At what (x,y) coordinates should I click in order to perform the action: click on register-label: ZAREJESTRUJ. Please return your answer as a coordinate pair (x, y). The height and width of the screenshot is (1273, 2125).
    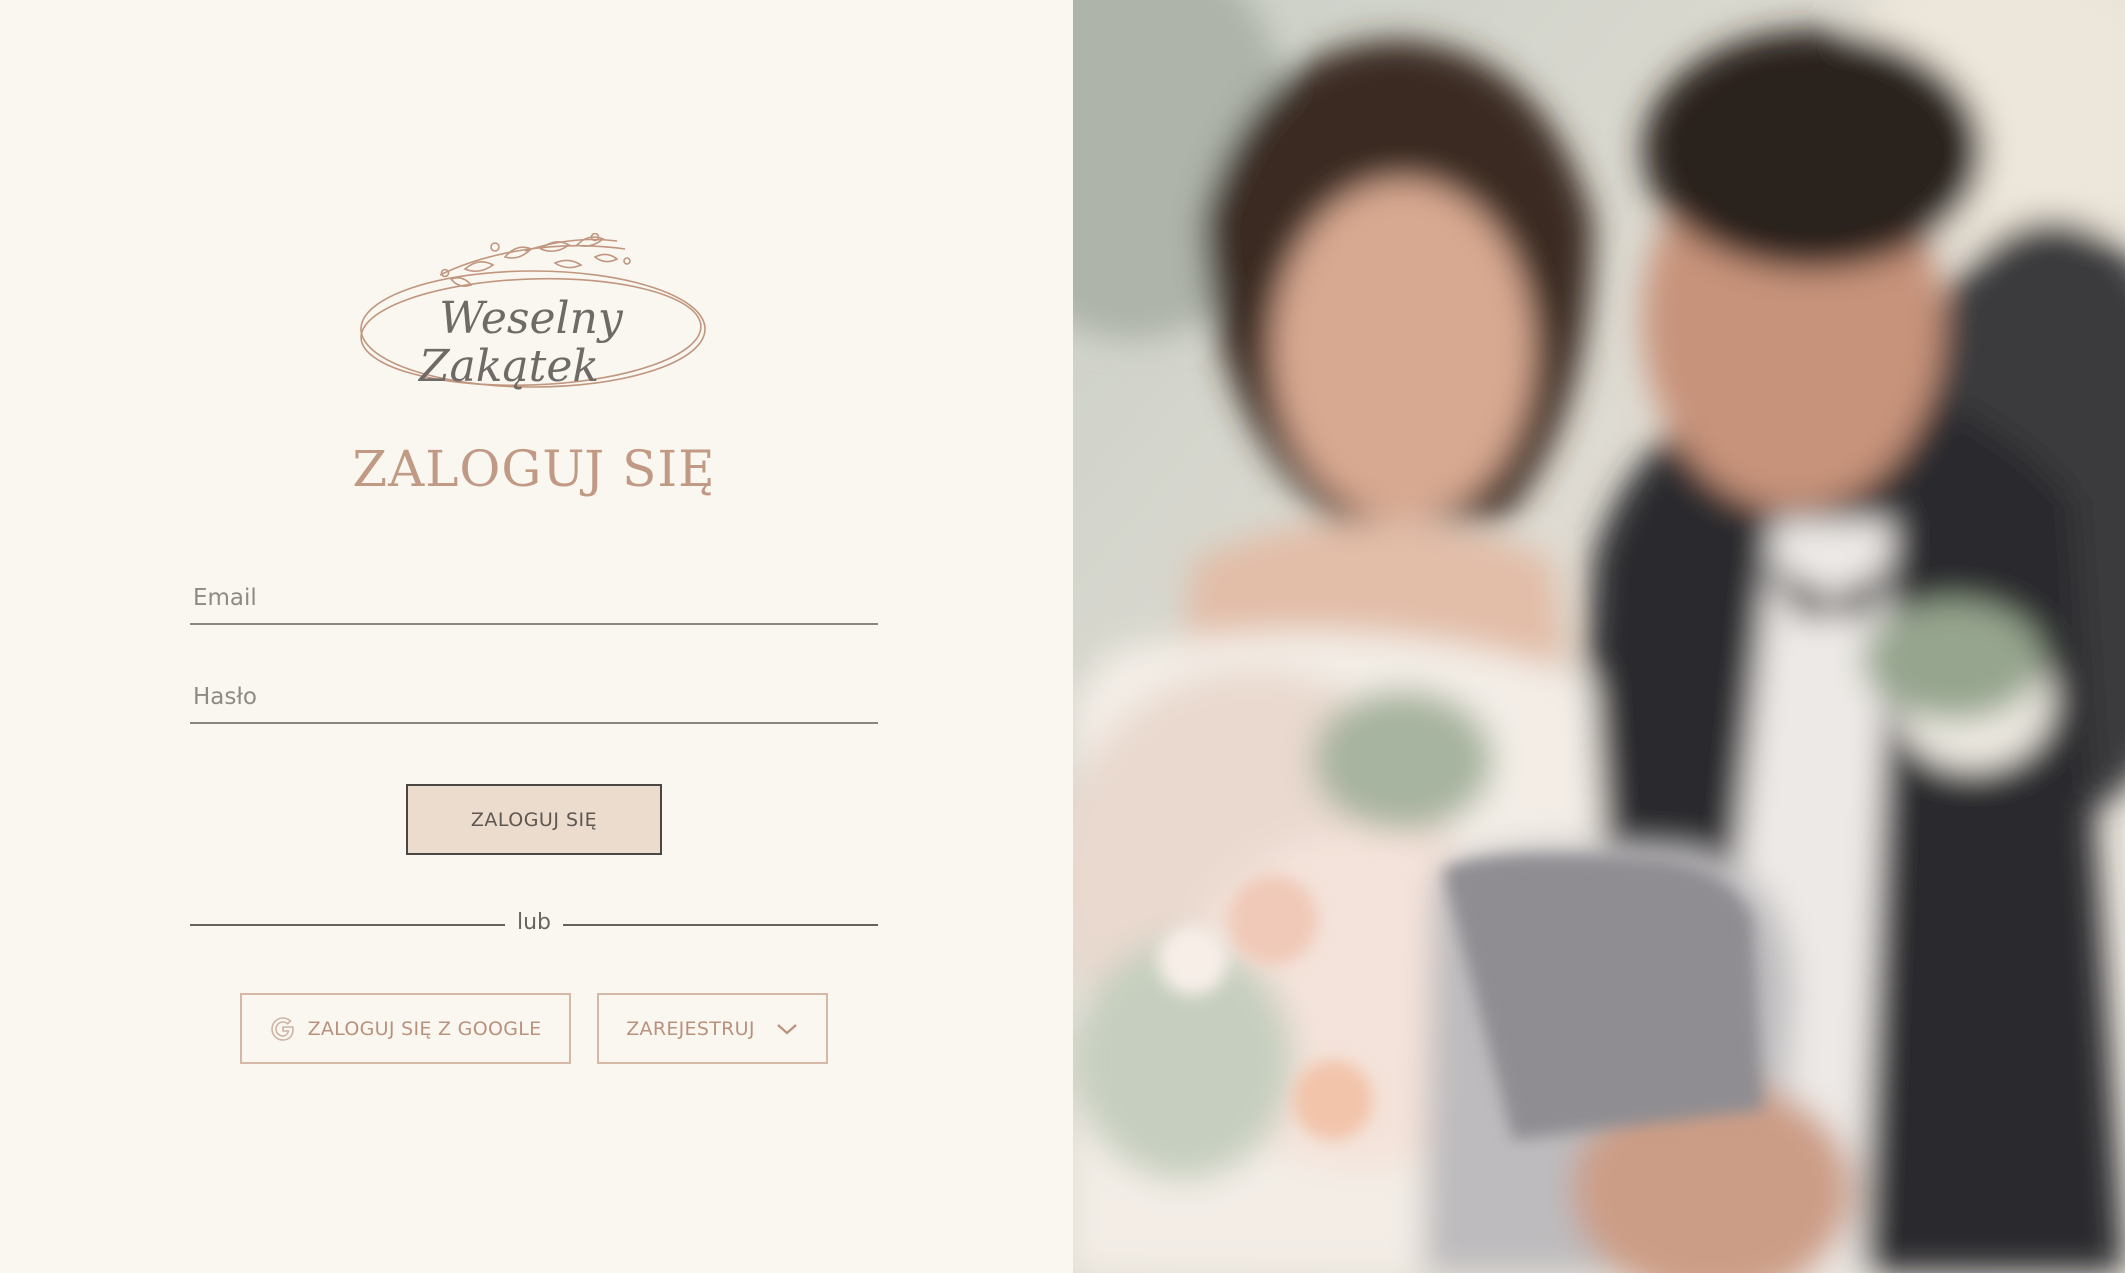
    Looking at the image, I should click on (690, 1028).